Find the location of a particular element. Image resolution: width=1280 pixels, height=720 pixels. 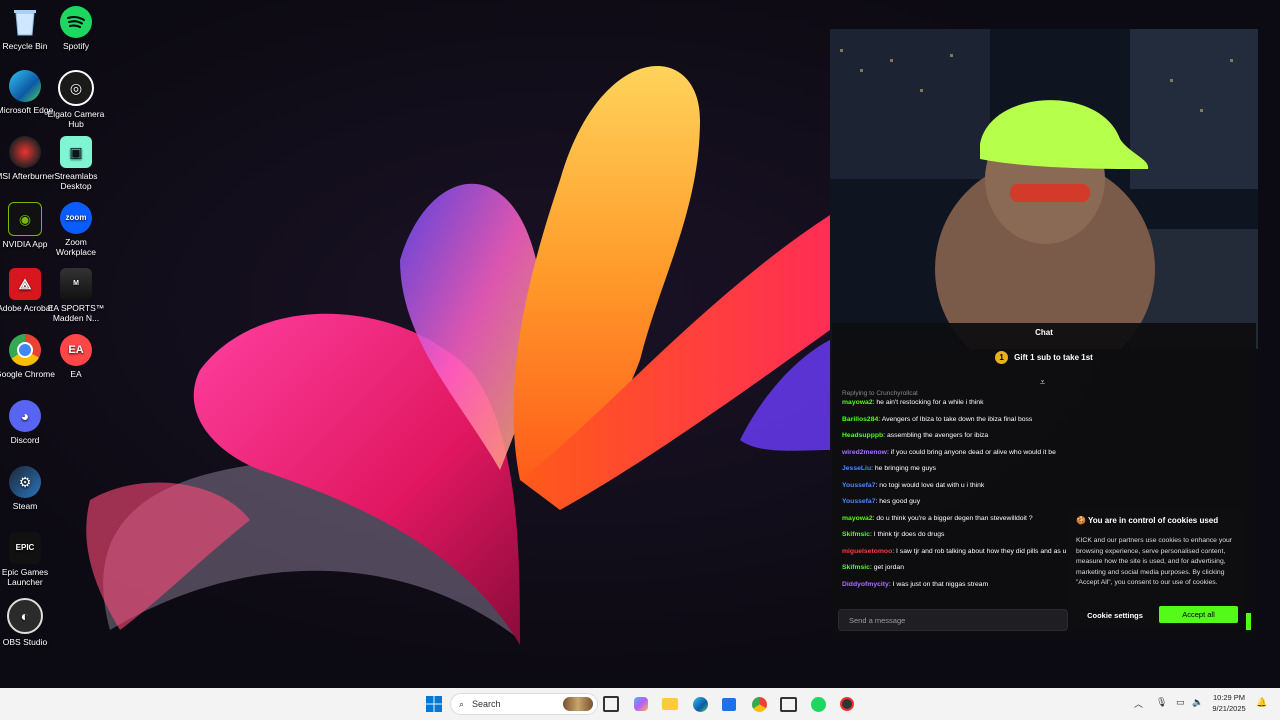

chat-text: no togi would love dat with u i think is located at coordinates (932, 485).